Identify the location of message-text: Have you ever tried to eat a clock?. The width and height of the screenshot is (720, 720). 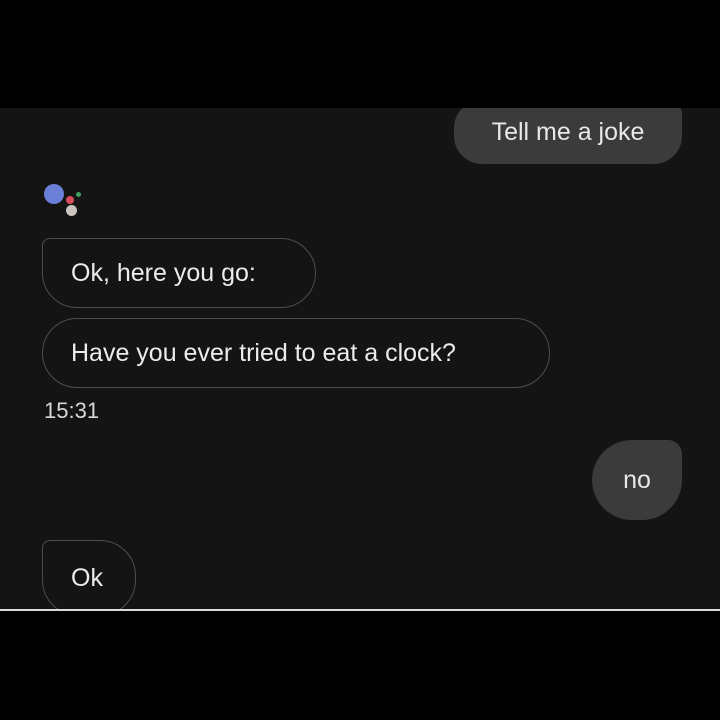
(263, 352).